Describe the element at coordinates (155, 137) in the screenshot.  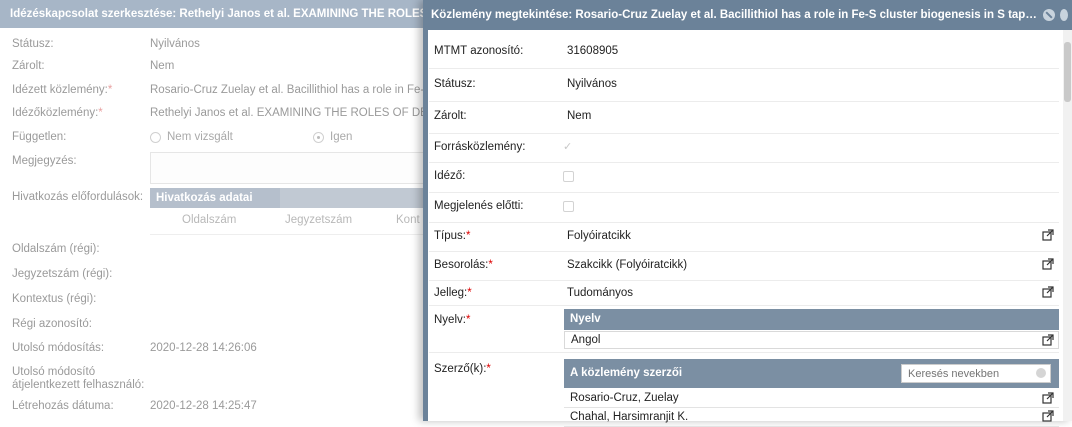
I see `radio-circle` at that location.